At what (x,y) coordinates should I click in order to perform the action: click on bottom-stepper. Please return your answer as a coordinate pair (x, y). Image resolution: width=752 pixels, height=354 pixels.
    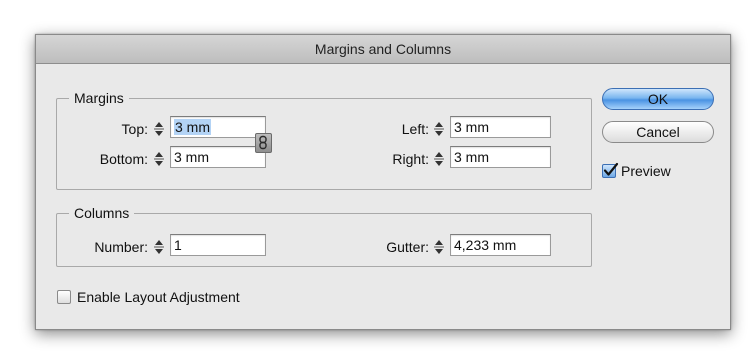
    Looking at the image, I should click on (159, 159).